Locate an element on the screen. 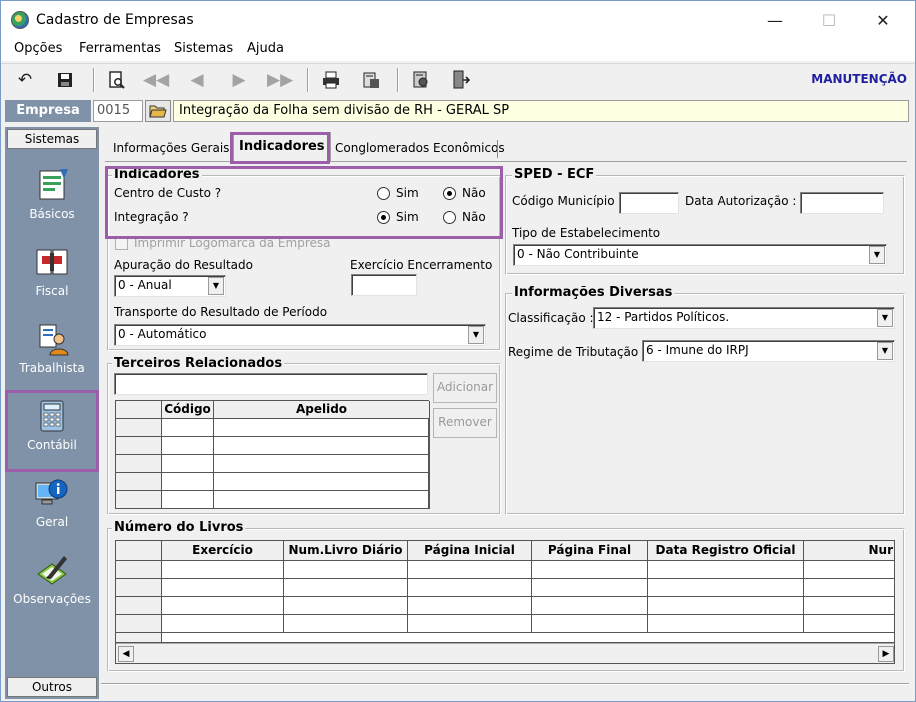 Image resolution: width=916 pixels, height=702 pixels. apelido-column-header: Apelido is located at coordinates (322, 410).